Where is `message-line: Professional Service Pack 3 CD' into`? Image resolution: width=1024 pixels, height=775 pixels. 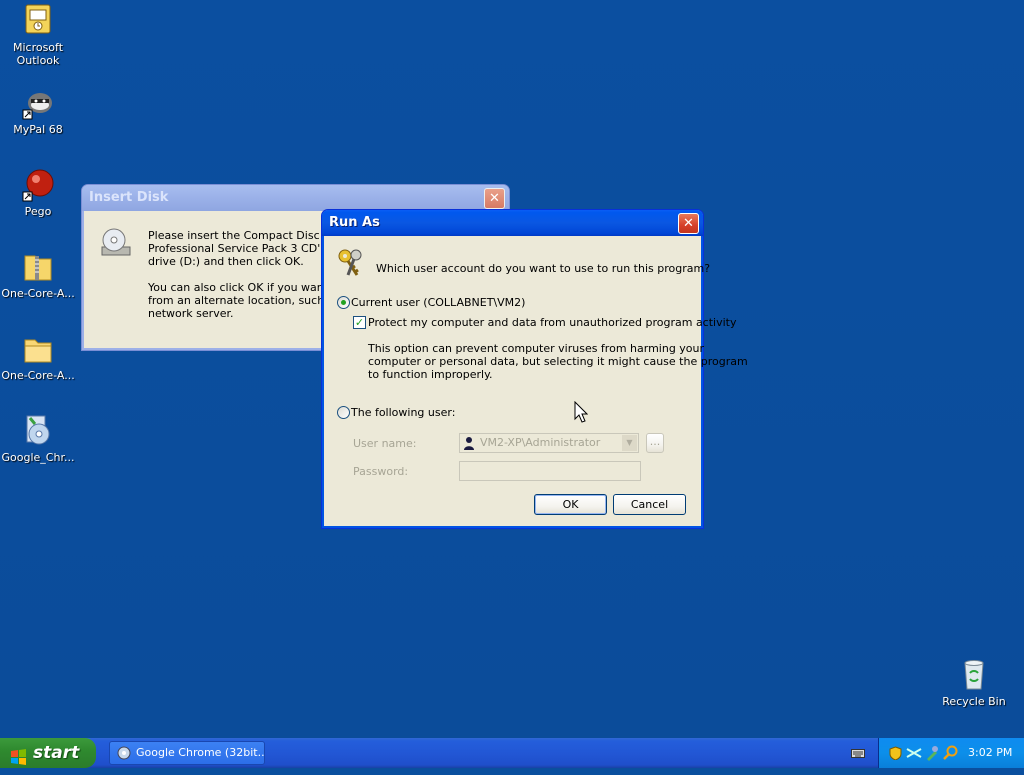 message-line: Professional Service Pack 3 CD' into is located at coordinates (235, 248).